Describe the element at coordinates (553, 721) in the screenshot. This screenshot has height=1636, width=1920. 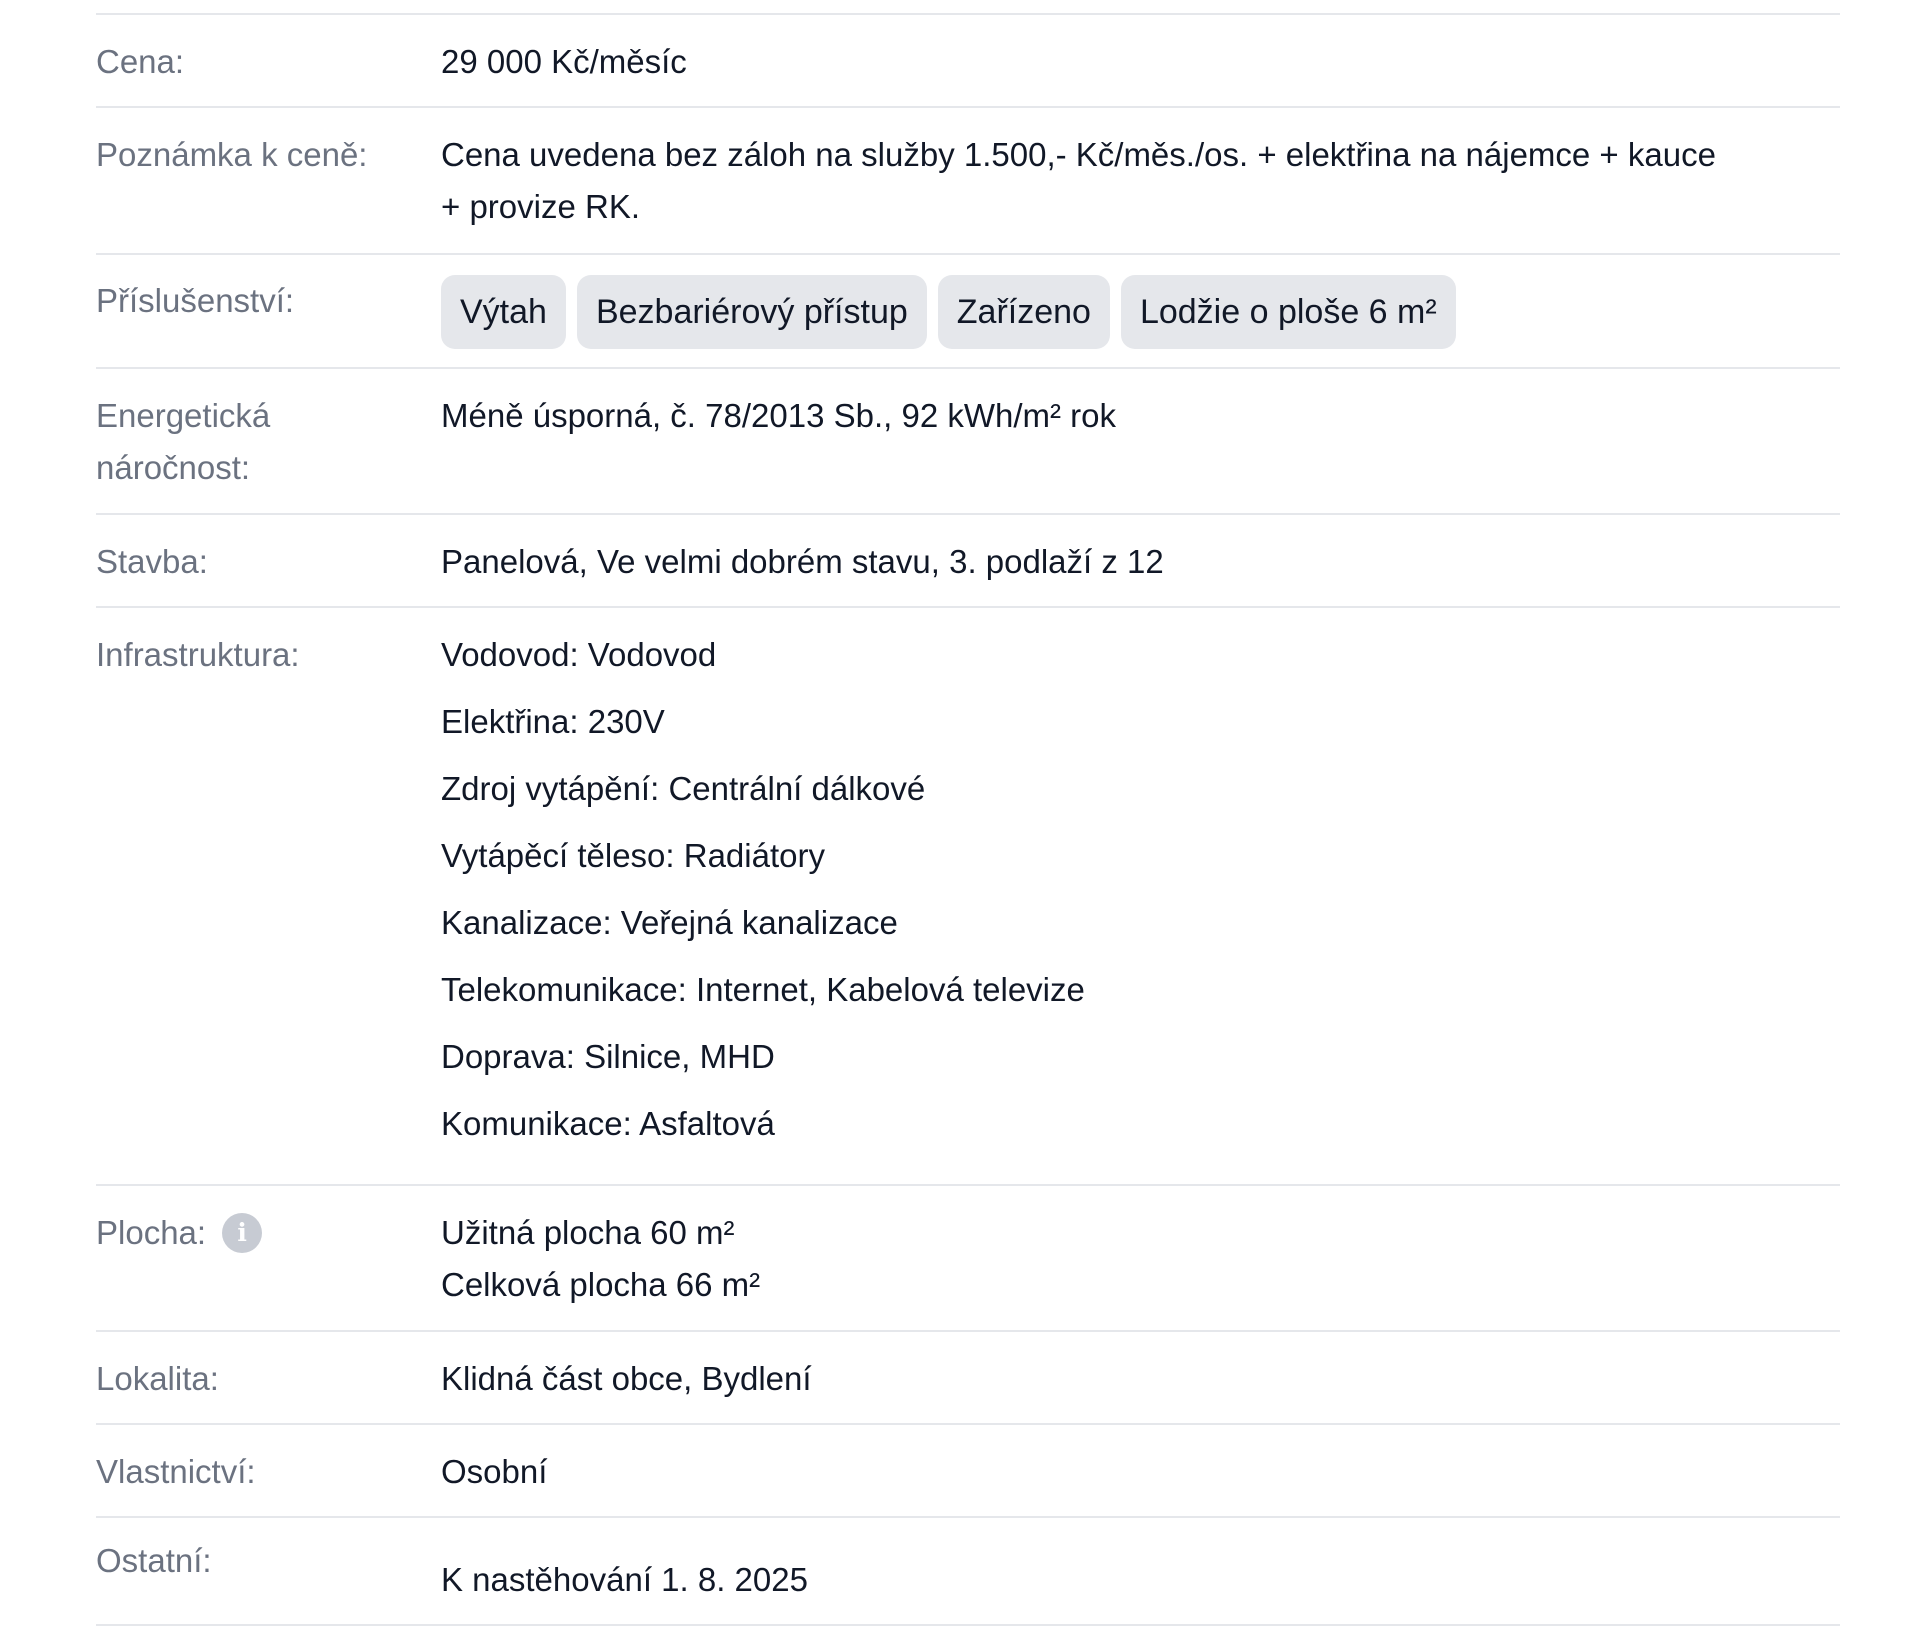
I see `infrastructure-item: Elektřina: 230V` at that location.